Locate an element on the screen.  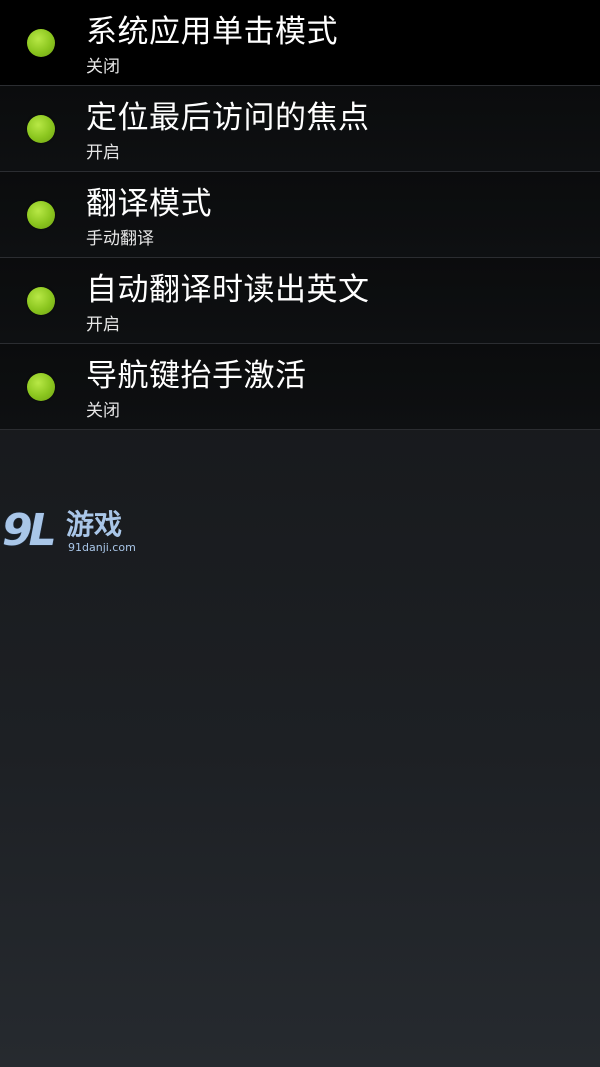
setting-nav-key-release-activation: 导航键抬手激活 关闭 is located at coordinates (300, 387).